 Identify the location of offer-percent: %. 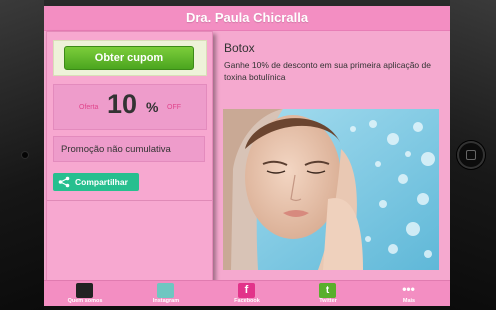
(152, 107).